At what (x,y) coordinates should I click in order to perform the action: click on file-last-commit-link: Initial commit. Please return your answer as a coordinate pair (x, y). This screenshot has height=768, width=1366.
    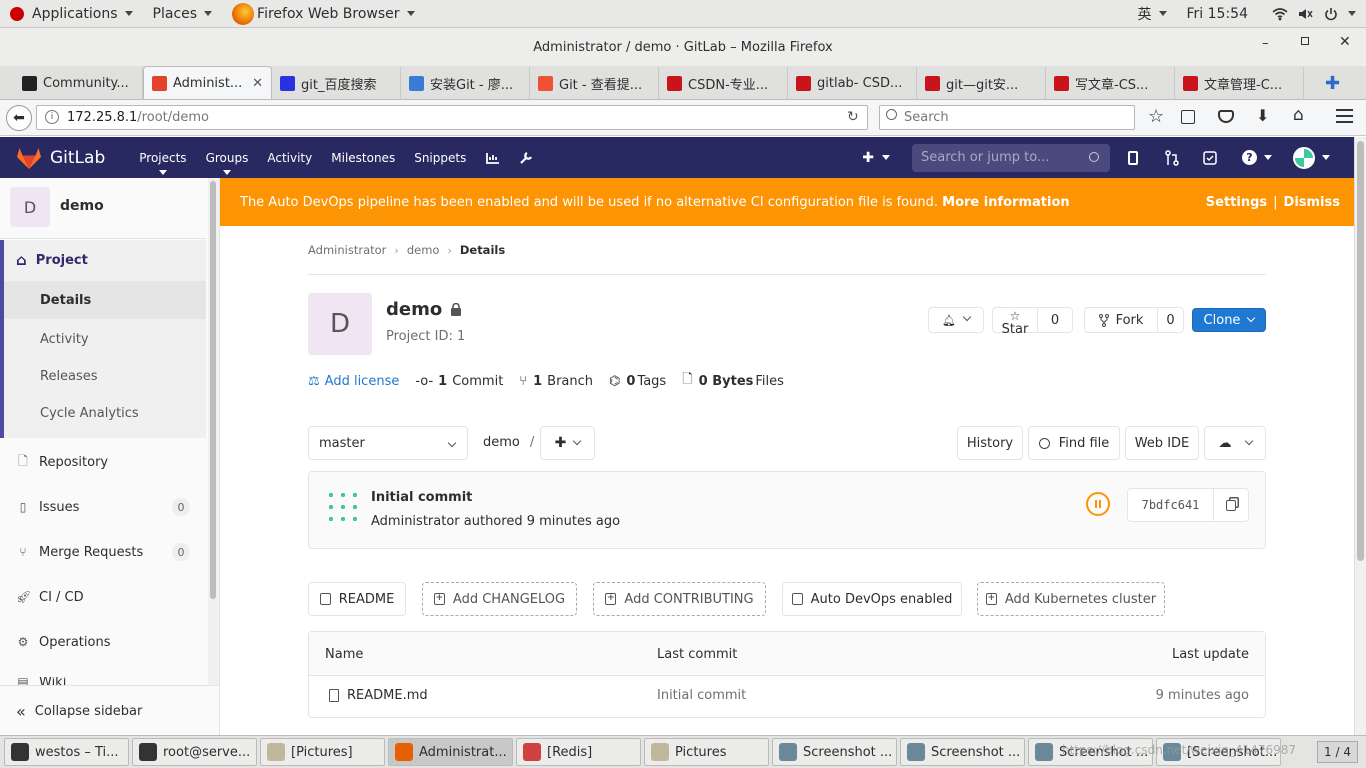
    Looking at the image, I should click on (701, 695).